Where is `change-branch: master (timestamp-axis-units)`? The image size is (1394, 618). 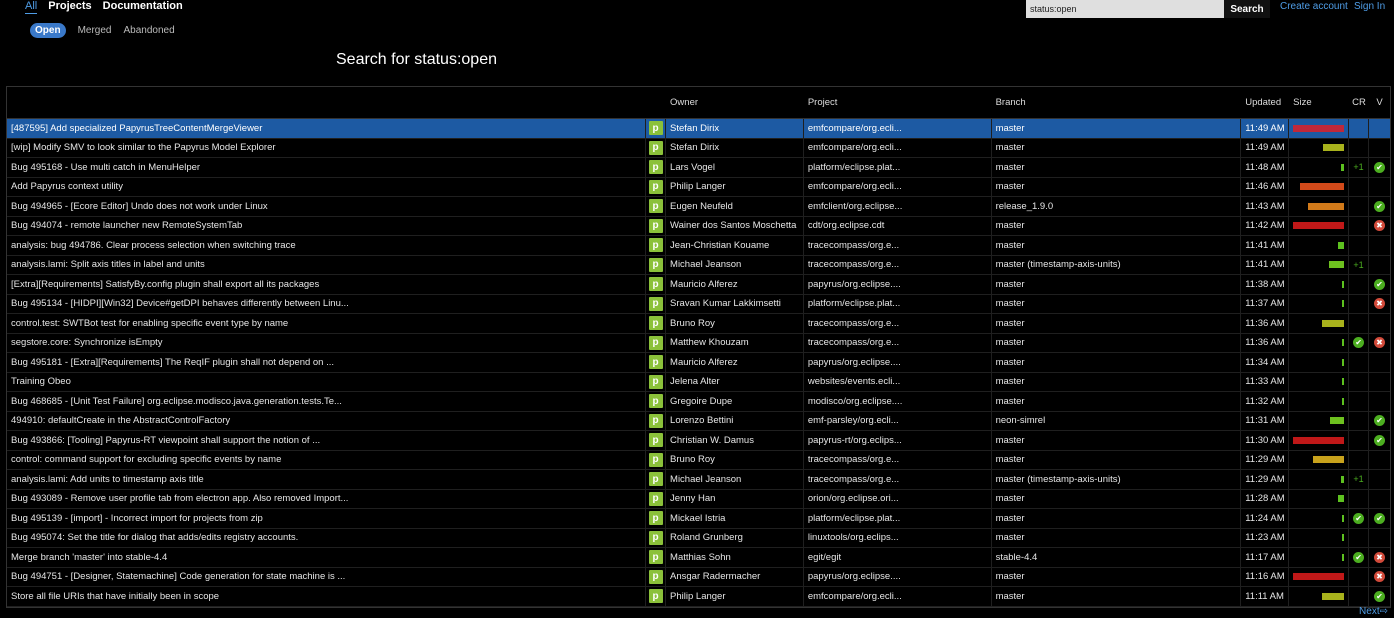 change-branch: master (timestamp-axis-units) is located at coordinates (1117, 479).